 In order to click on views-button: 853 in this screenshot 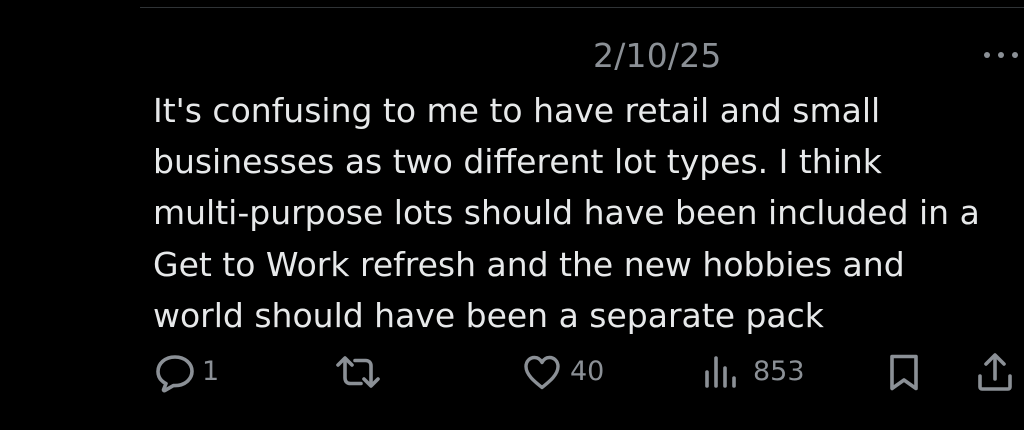, I will do `click(754, 372)`.